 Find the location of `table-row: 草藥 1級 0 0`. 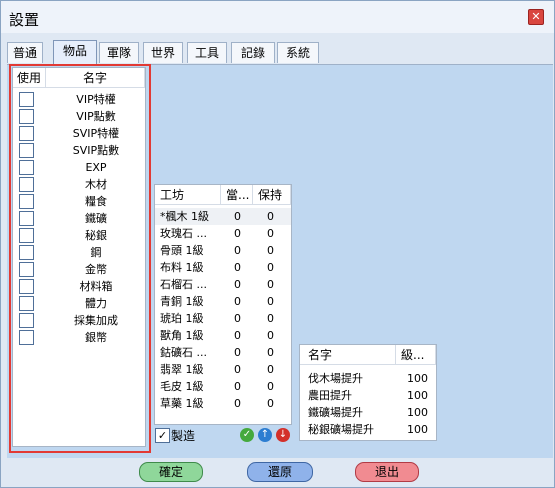

table-row: 草藥 1級 0 0 is located at coordinates (223, 403).